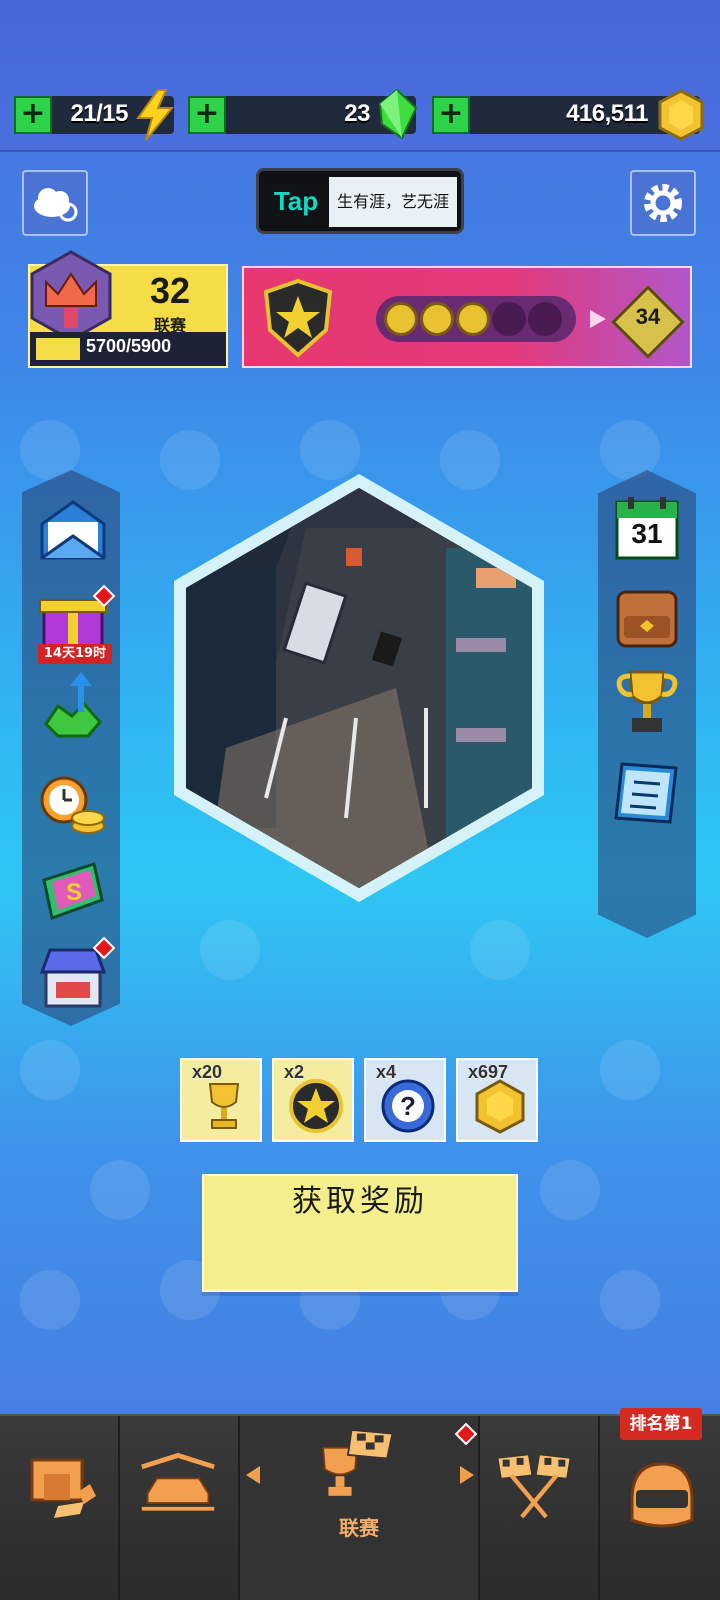  Describe the element at coordinates (294, 1072) in the screenshot. I see `reward-count: x2` at that location.